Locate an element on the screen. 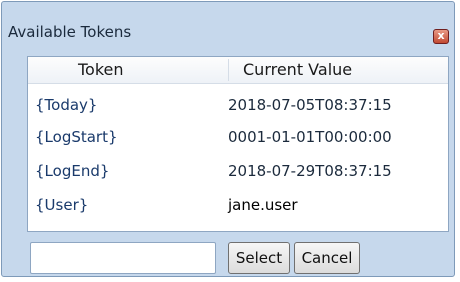  token-cell: {User} is located at coordinates (62, 205).